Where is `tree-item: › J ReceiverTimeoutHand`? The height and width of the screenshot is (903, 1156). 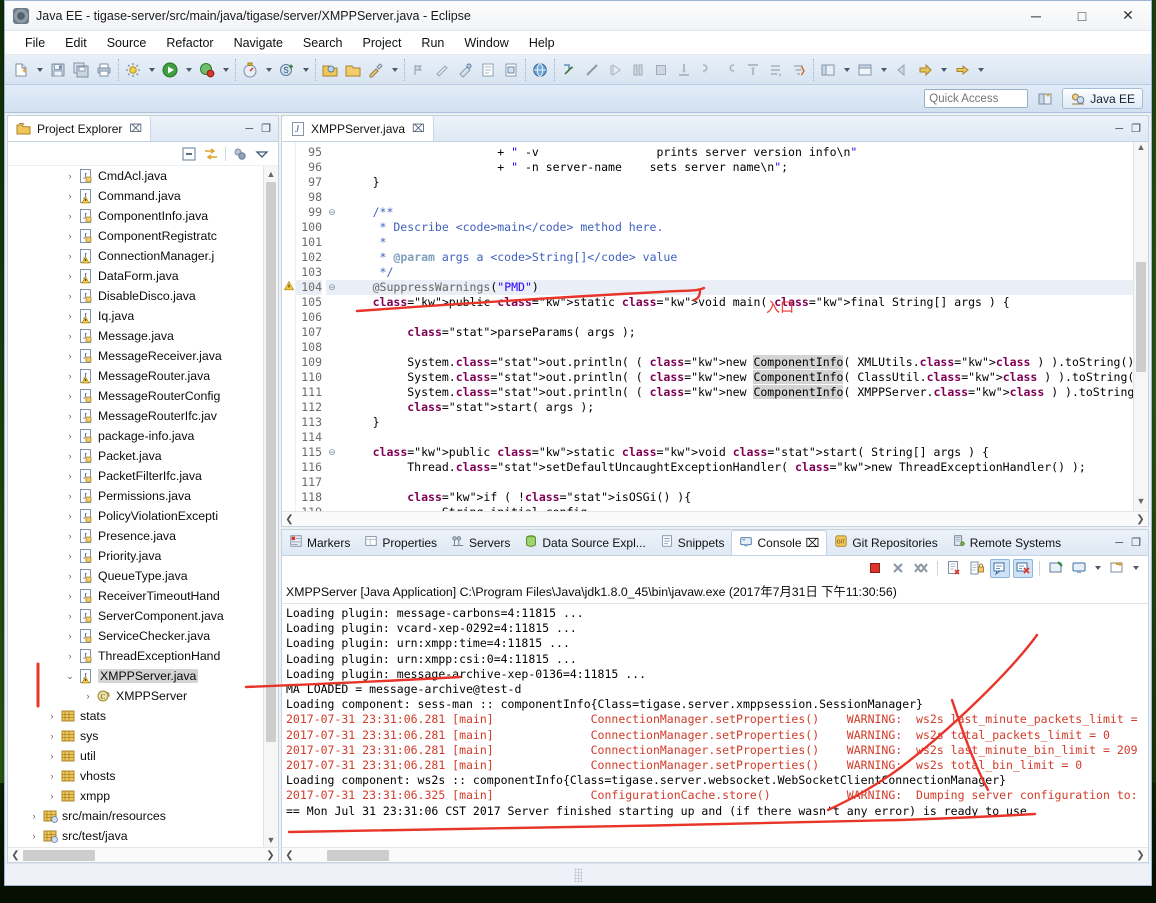 tree-item: › J ReceiverTimeoutHand is located at coordinates (143, 596).